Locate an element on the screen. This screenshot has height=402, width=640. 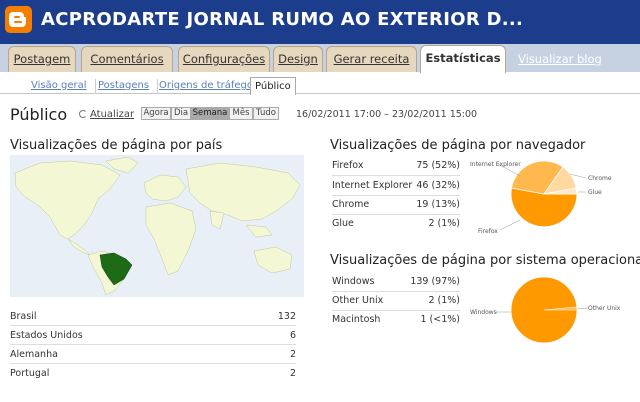
tab-estatisticas: Estatísticas is located at coordinates (463, 59).